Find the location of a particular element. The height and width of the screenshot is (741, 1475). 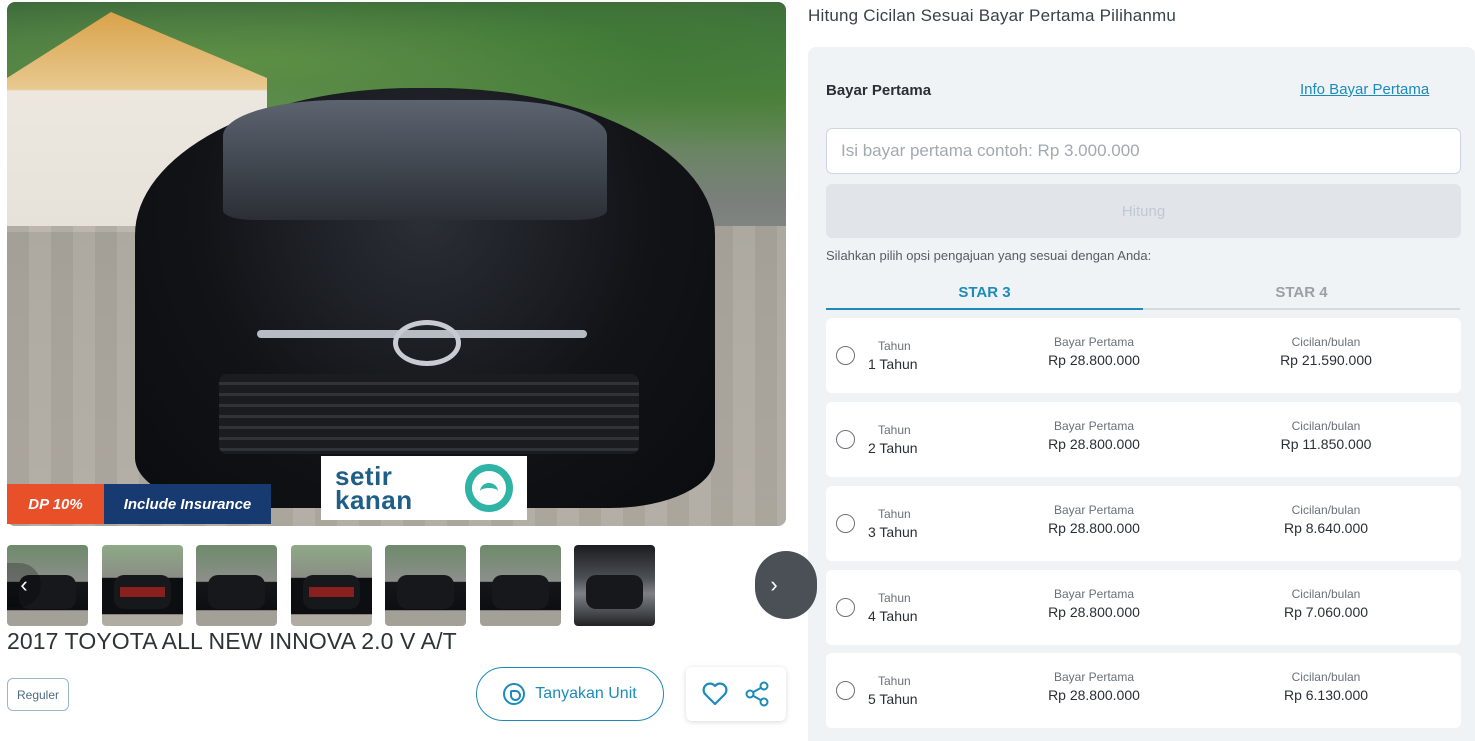

thumbnail-next-button: › is located at coordinates (786, 585).